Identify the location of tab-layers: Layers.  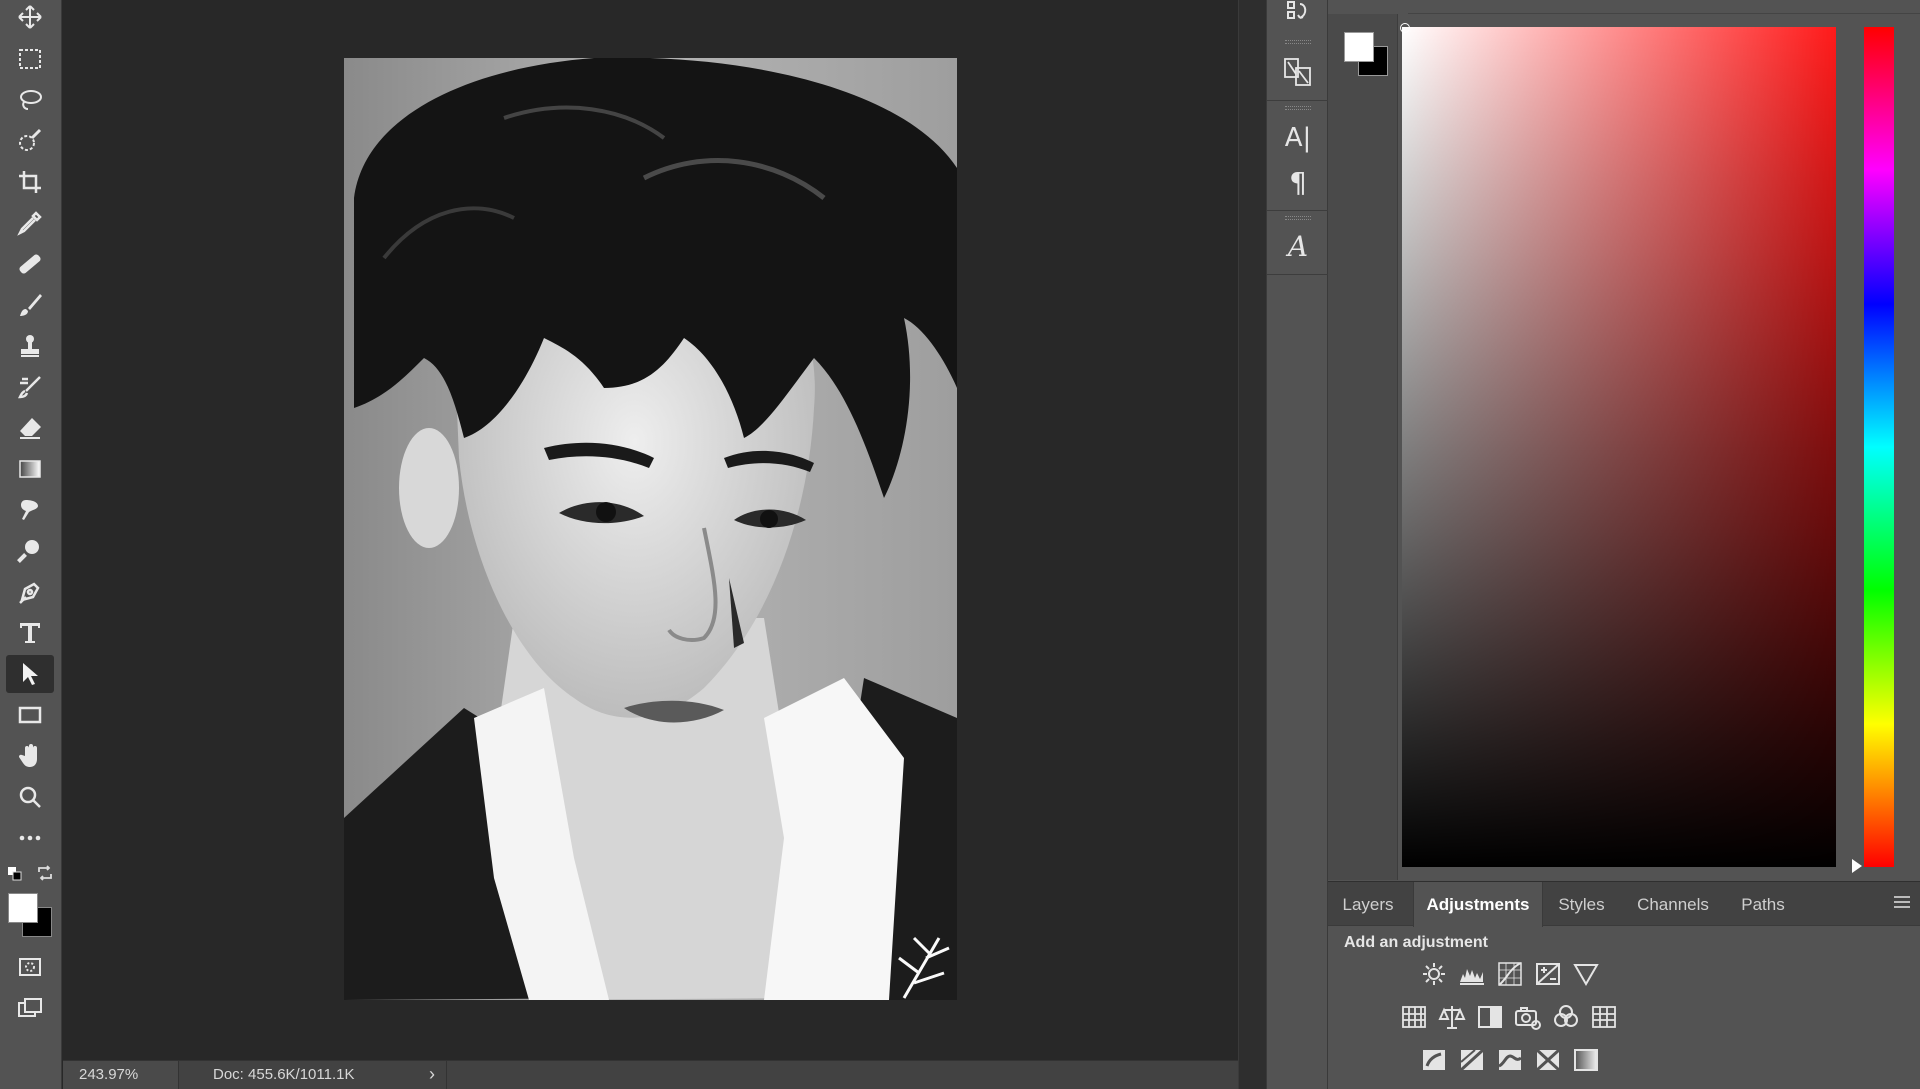
(1368, 904).